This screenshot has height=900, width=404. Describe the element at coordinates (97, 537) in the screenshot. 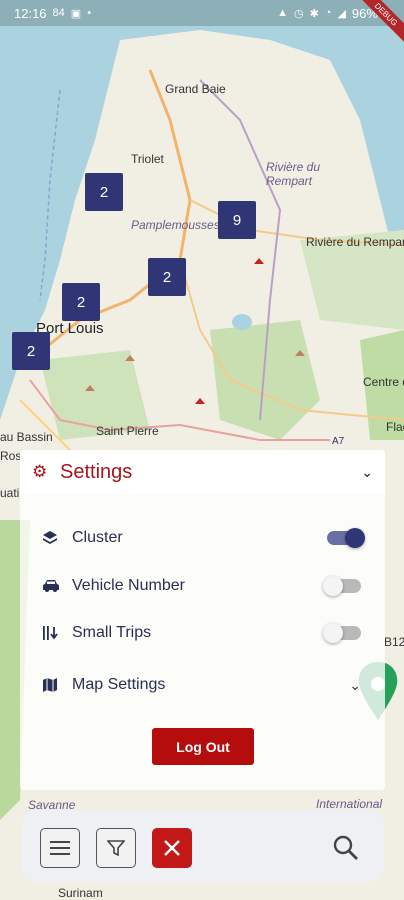

I see `setting-label: Cluster` at that location.